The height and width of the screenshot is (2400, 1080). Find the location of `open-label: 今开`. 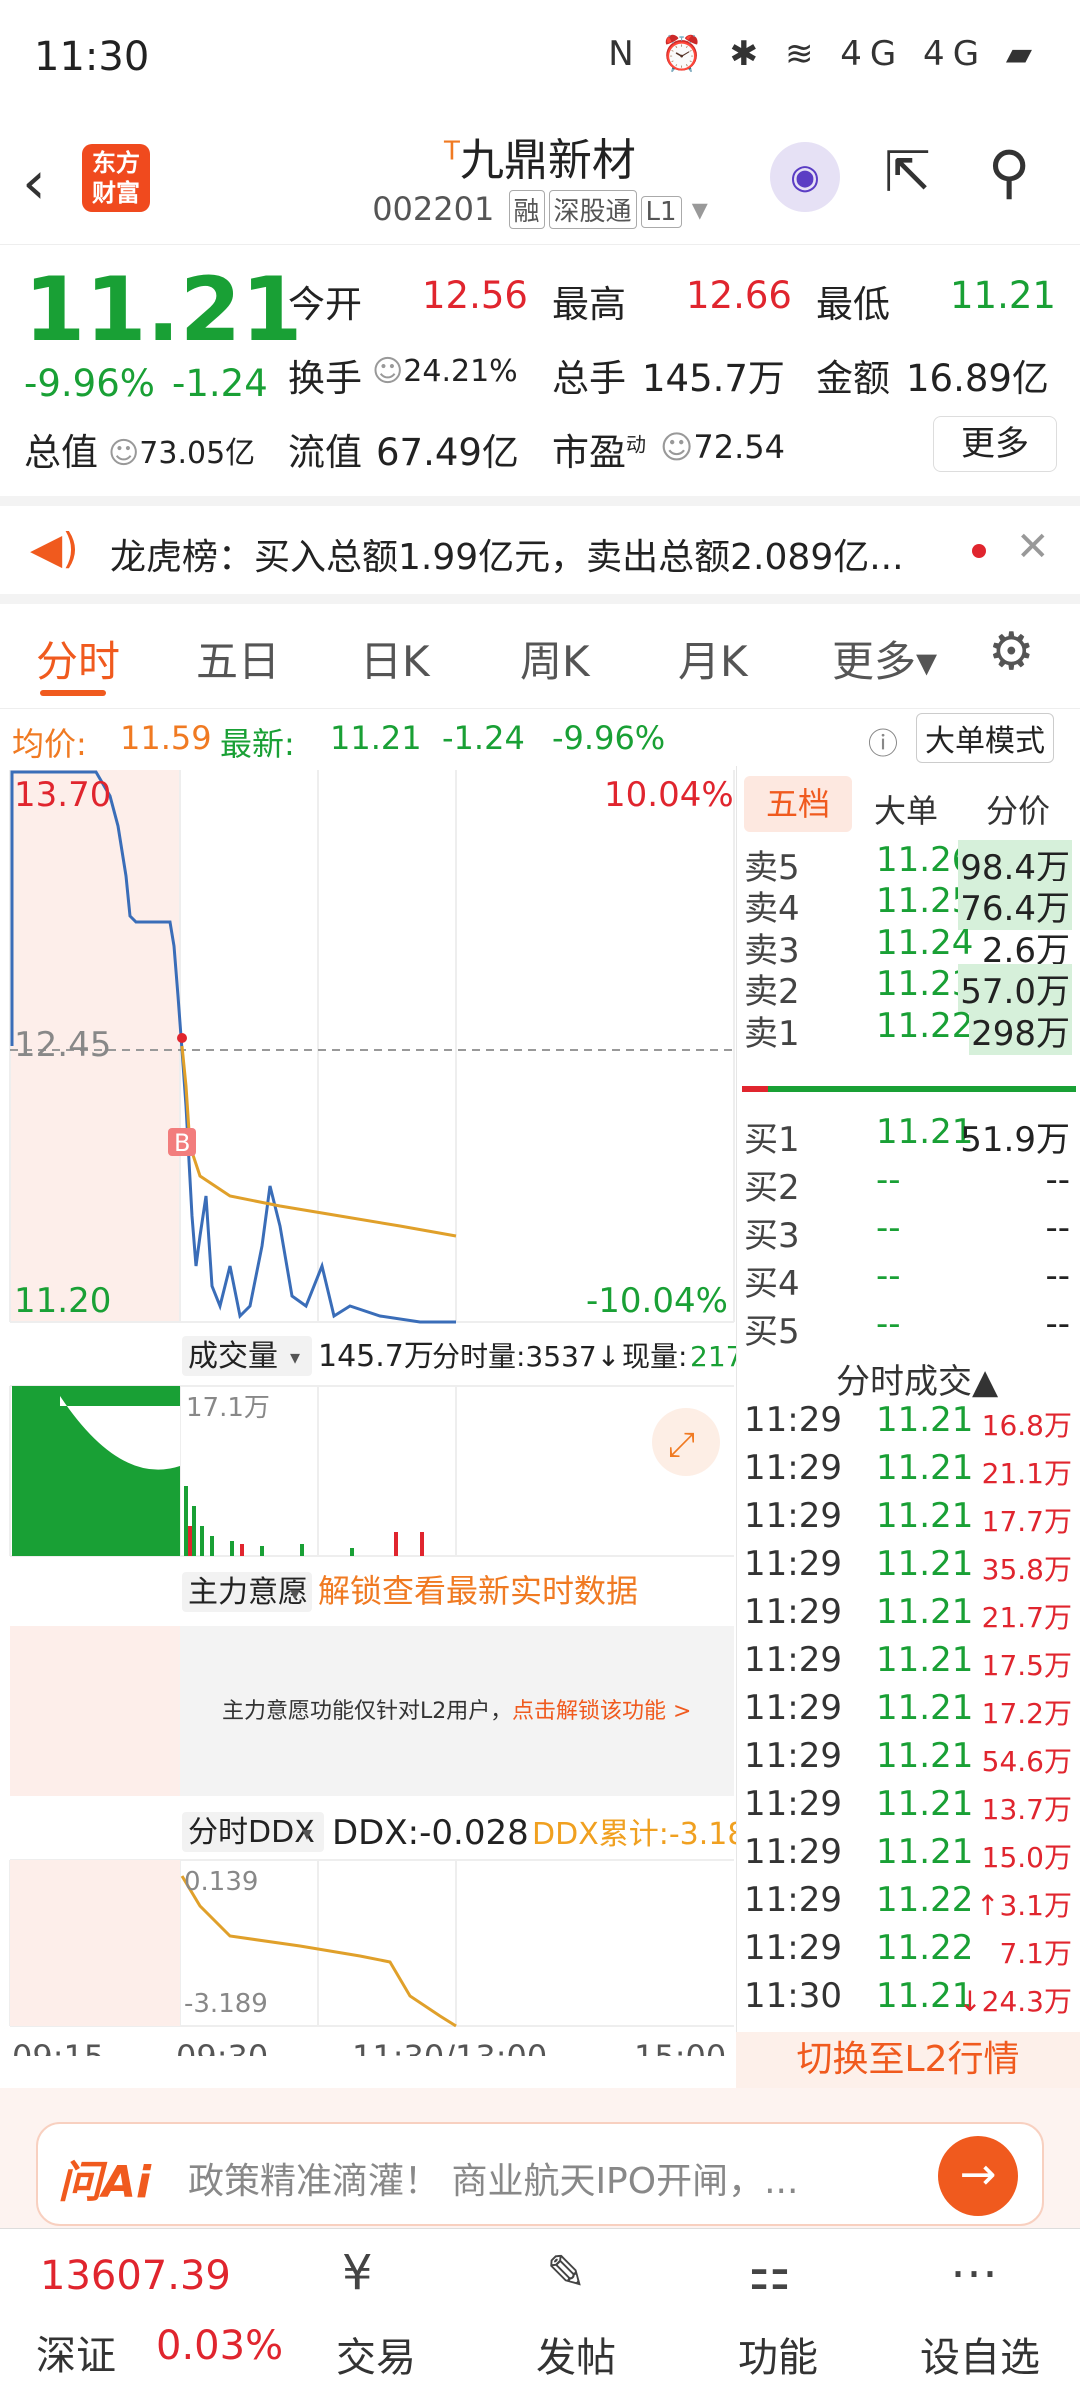

open-label: 今开 is located at coordinates (325, 304).